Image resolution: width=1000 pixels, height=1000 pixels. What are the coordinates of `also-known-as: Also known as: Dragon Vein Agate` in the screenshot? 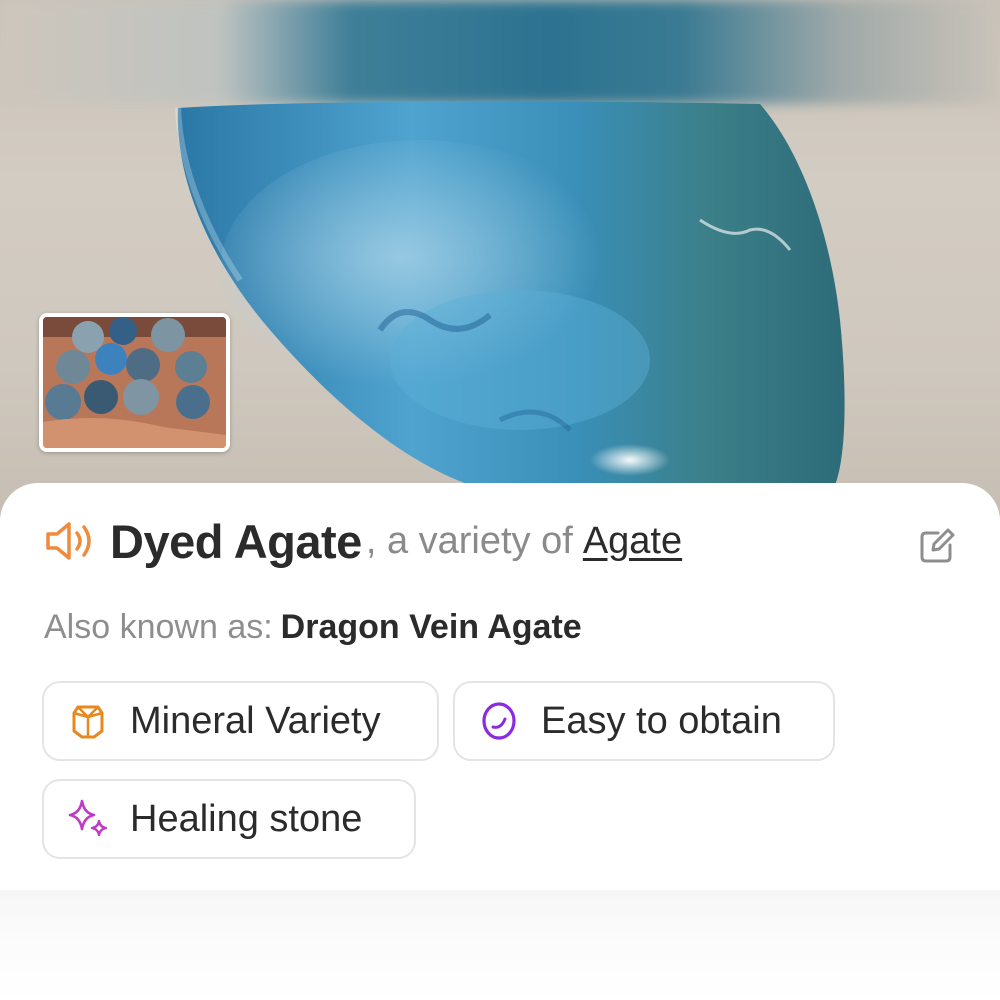 It's located at (313, 627).